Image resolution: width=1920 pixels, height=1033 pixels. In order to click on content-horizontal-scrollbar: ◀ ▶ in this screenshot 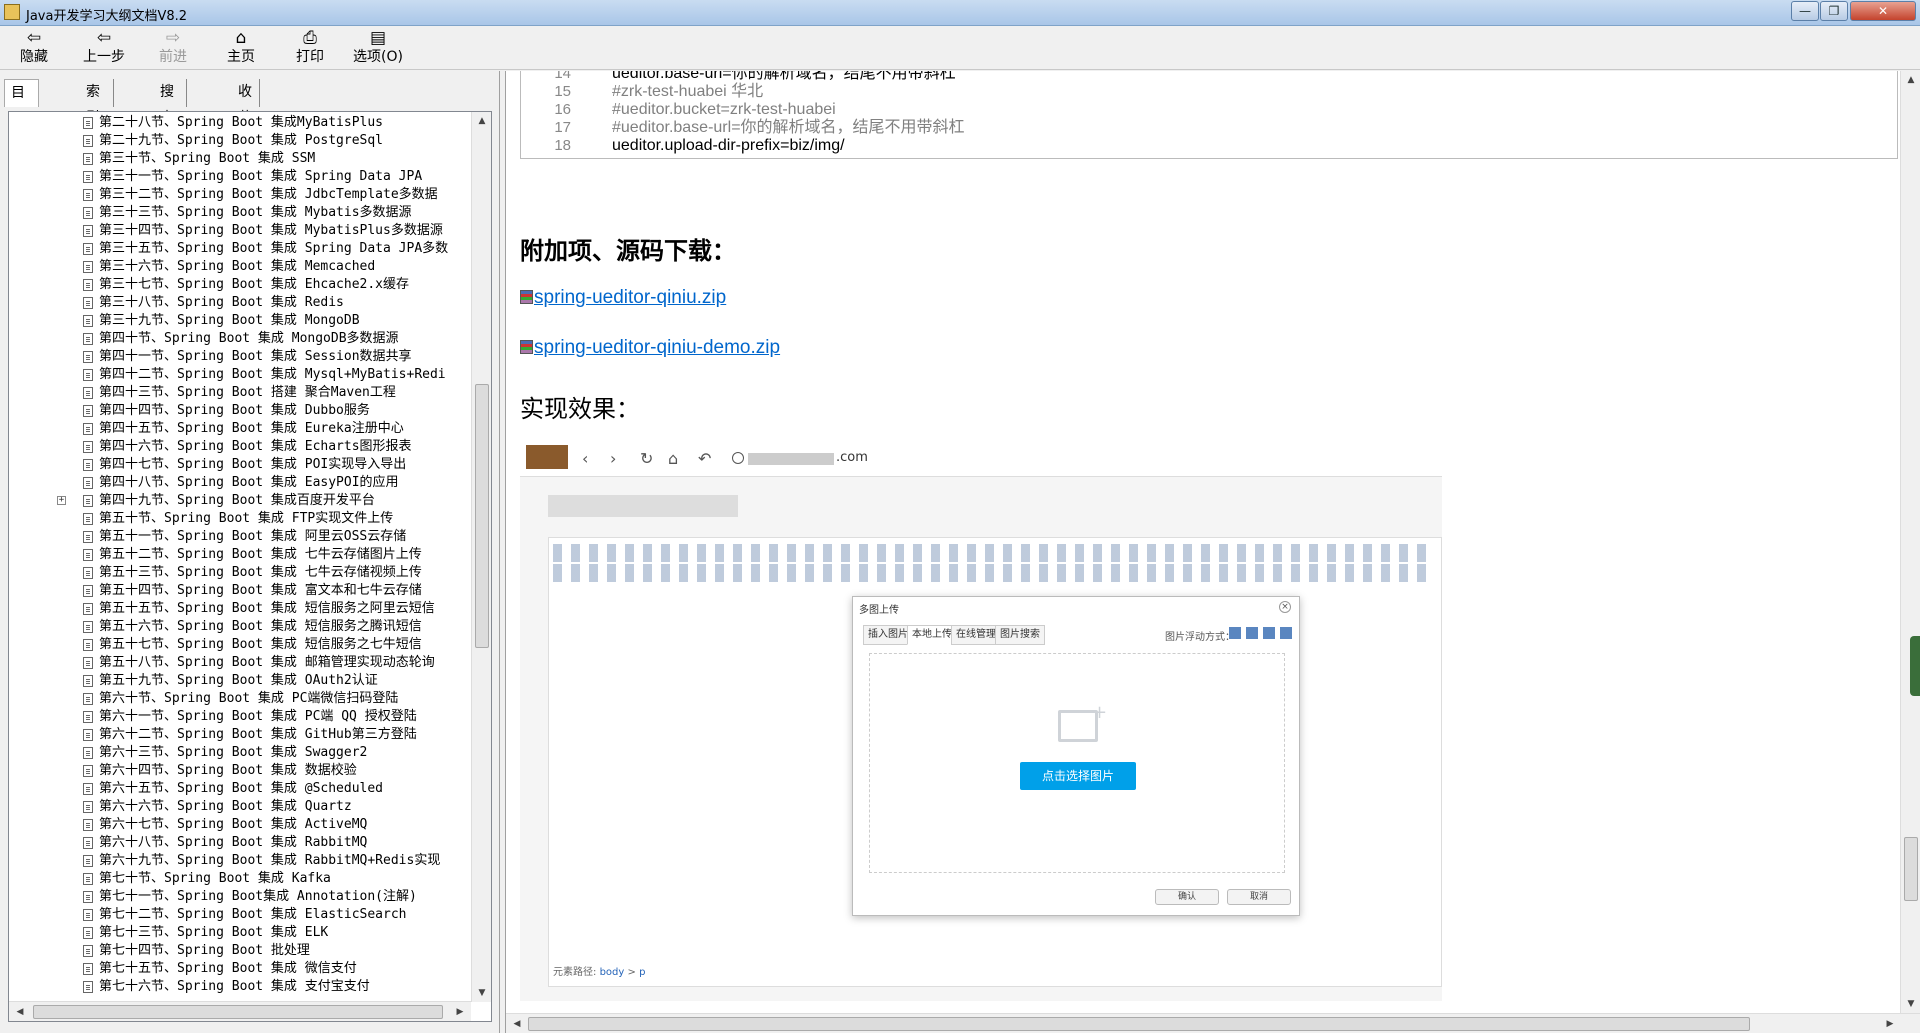, I will do `click(1213, 1023)`.